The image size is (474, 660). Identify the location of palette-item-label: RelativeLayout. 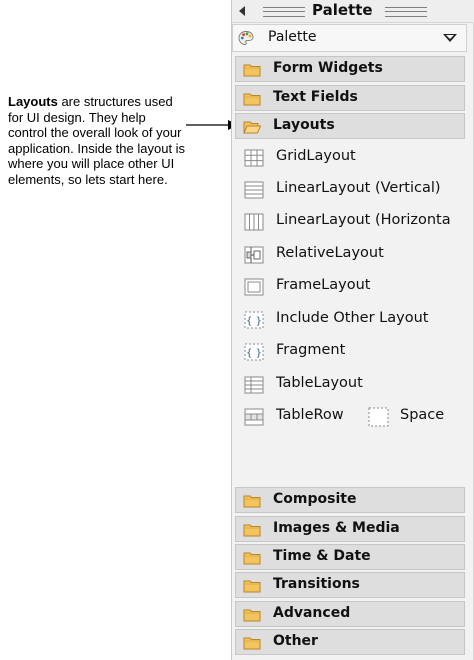
(330, 253).